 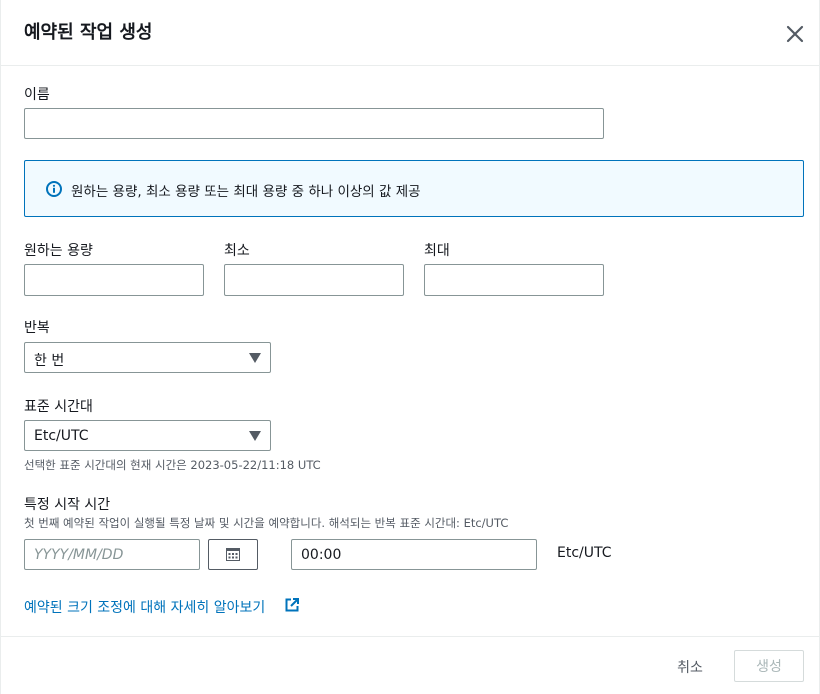 I want to click on recurrence-select: 한 번, so click(x=147, y=357).